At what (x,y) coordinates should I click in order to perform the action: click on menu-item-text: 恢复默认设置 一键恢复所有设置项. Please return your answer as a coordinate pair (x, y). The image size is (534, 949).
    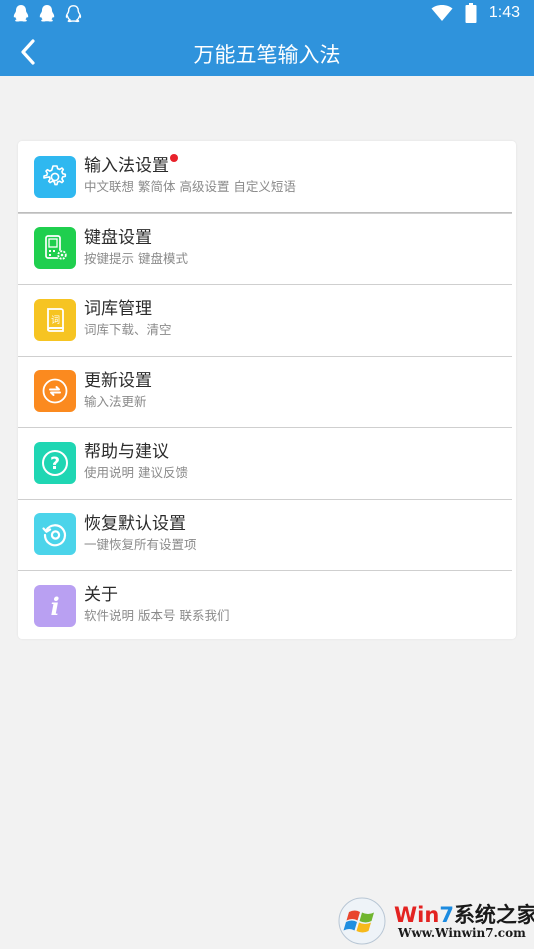
    Looking at the image, I should click on (140, 533).